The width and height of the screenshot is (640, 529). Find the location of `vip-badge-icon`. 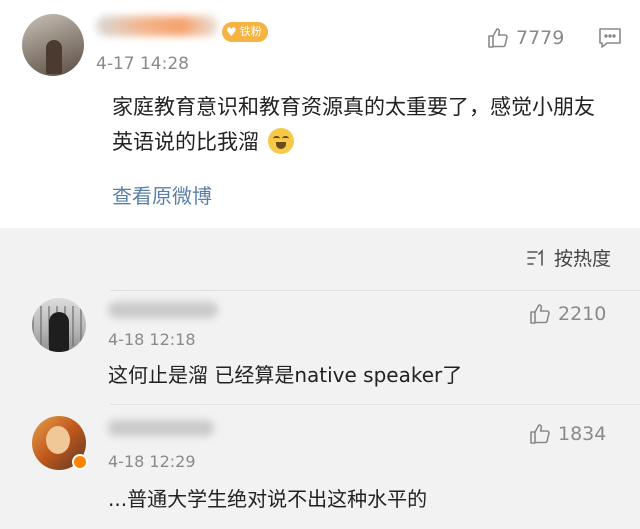

vip-badge-icon is located at coordinates (80, 462).